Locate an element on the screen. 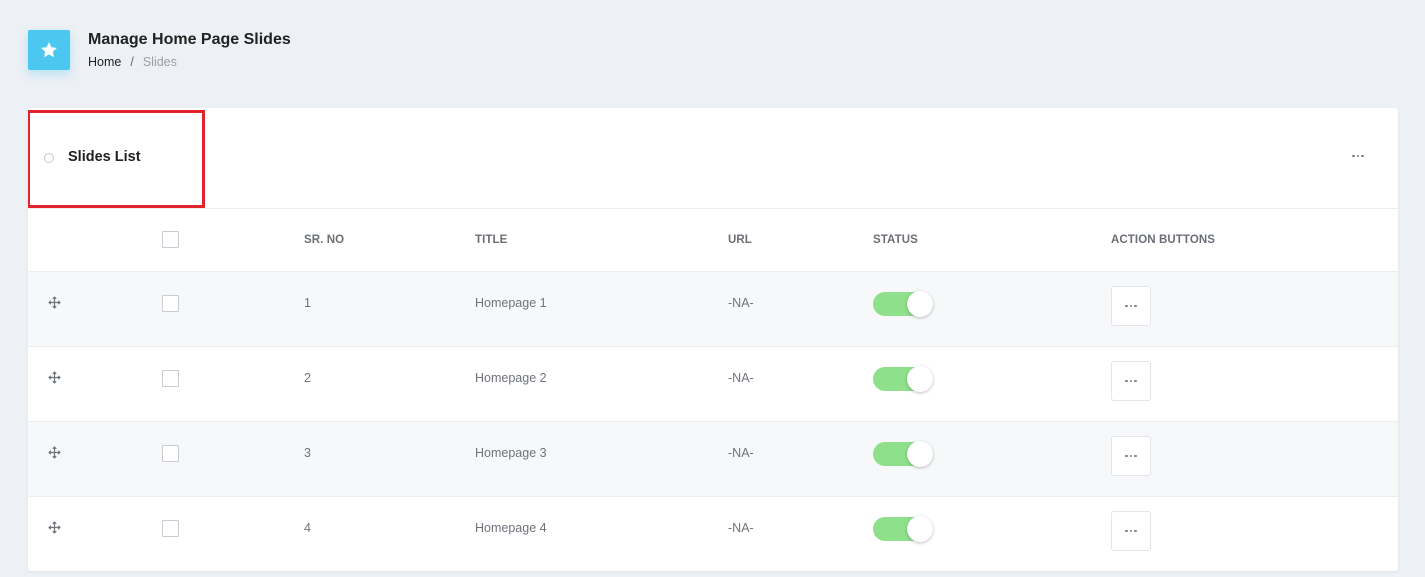 Image resolution: width=1425 pixels, height=577 pixels. table-row: 2 Homepage 2 -NA- is located at coordinates (713, 384).